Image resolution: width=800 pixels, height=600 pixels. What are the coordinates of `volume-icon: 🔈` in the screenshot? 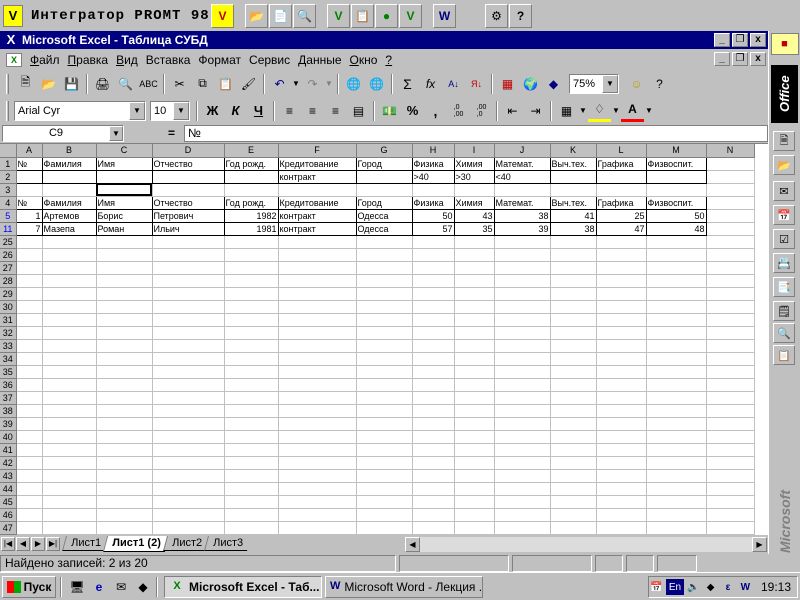 It's located at (693, 587).